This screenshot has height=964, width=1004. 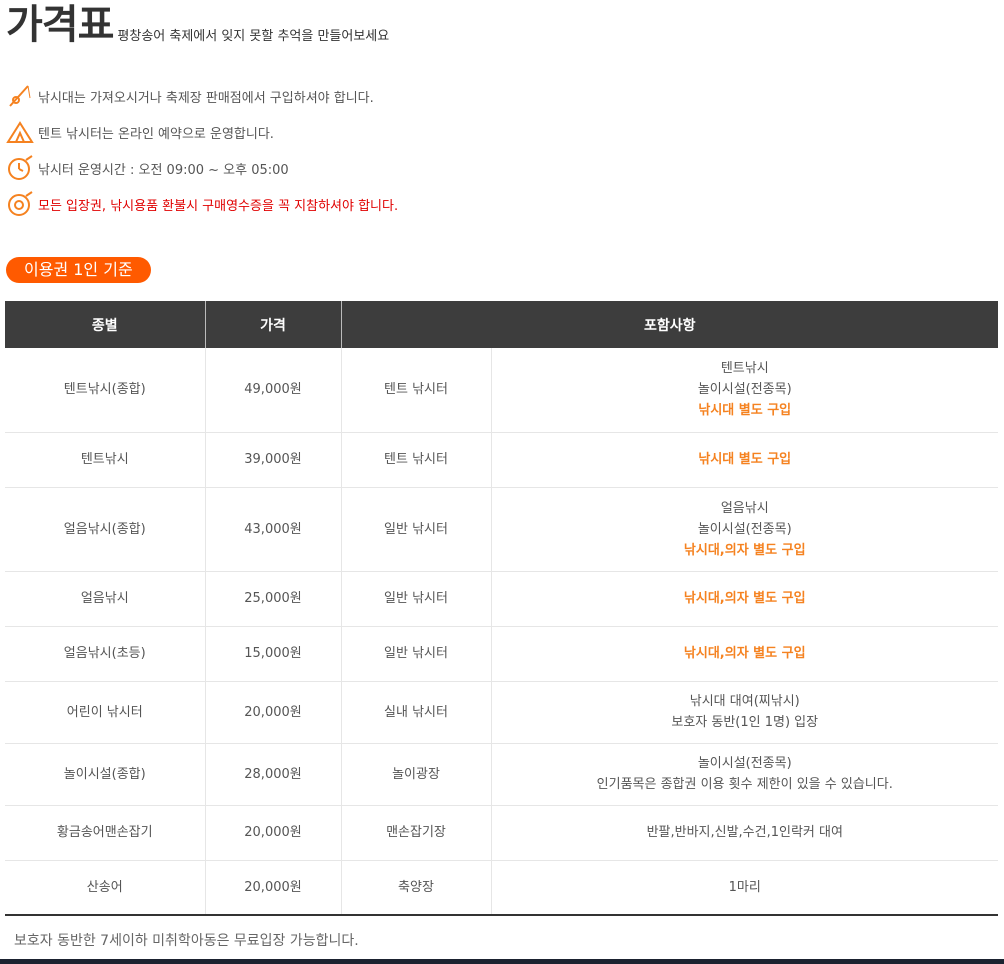 What do you see at coordinates (197, 25) in the screenshot?
I see `page-header: 가격표 평창송어 축제에서 잊지 못할 추억을 만들어보세요` at bounding box center [197, 25].